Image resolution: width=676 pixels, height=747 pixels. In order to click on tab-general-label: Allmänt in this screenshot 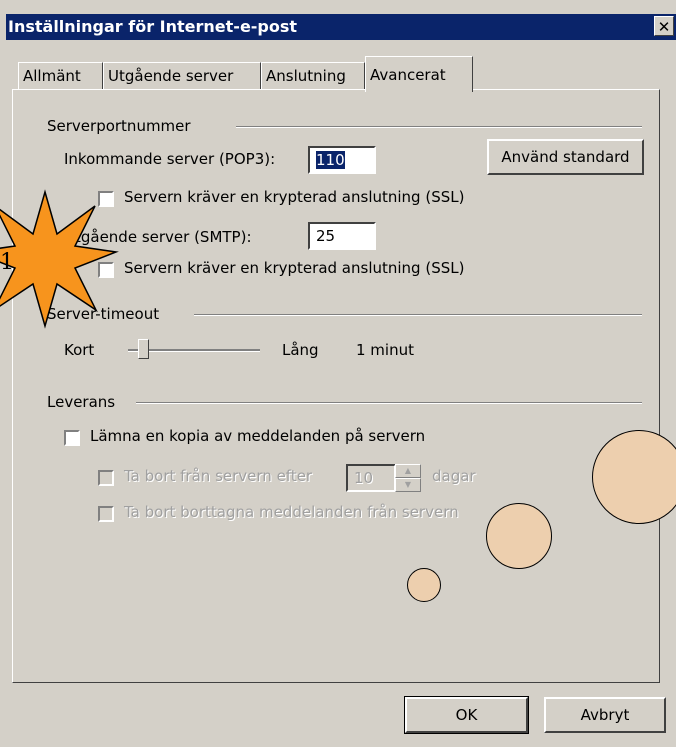, I will do `click(52, 76)`.